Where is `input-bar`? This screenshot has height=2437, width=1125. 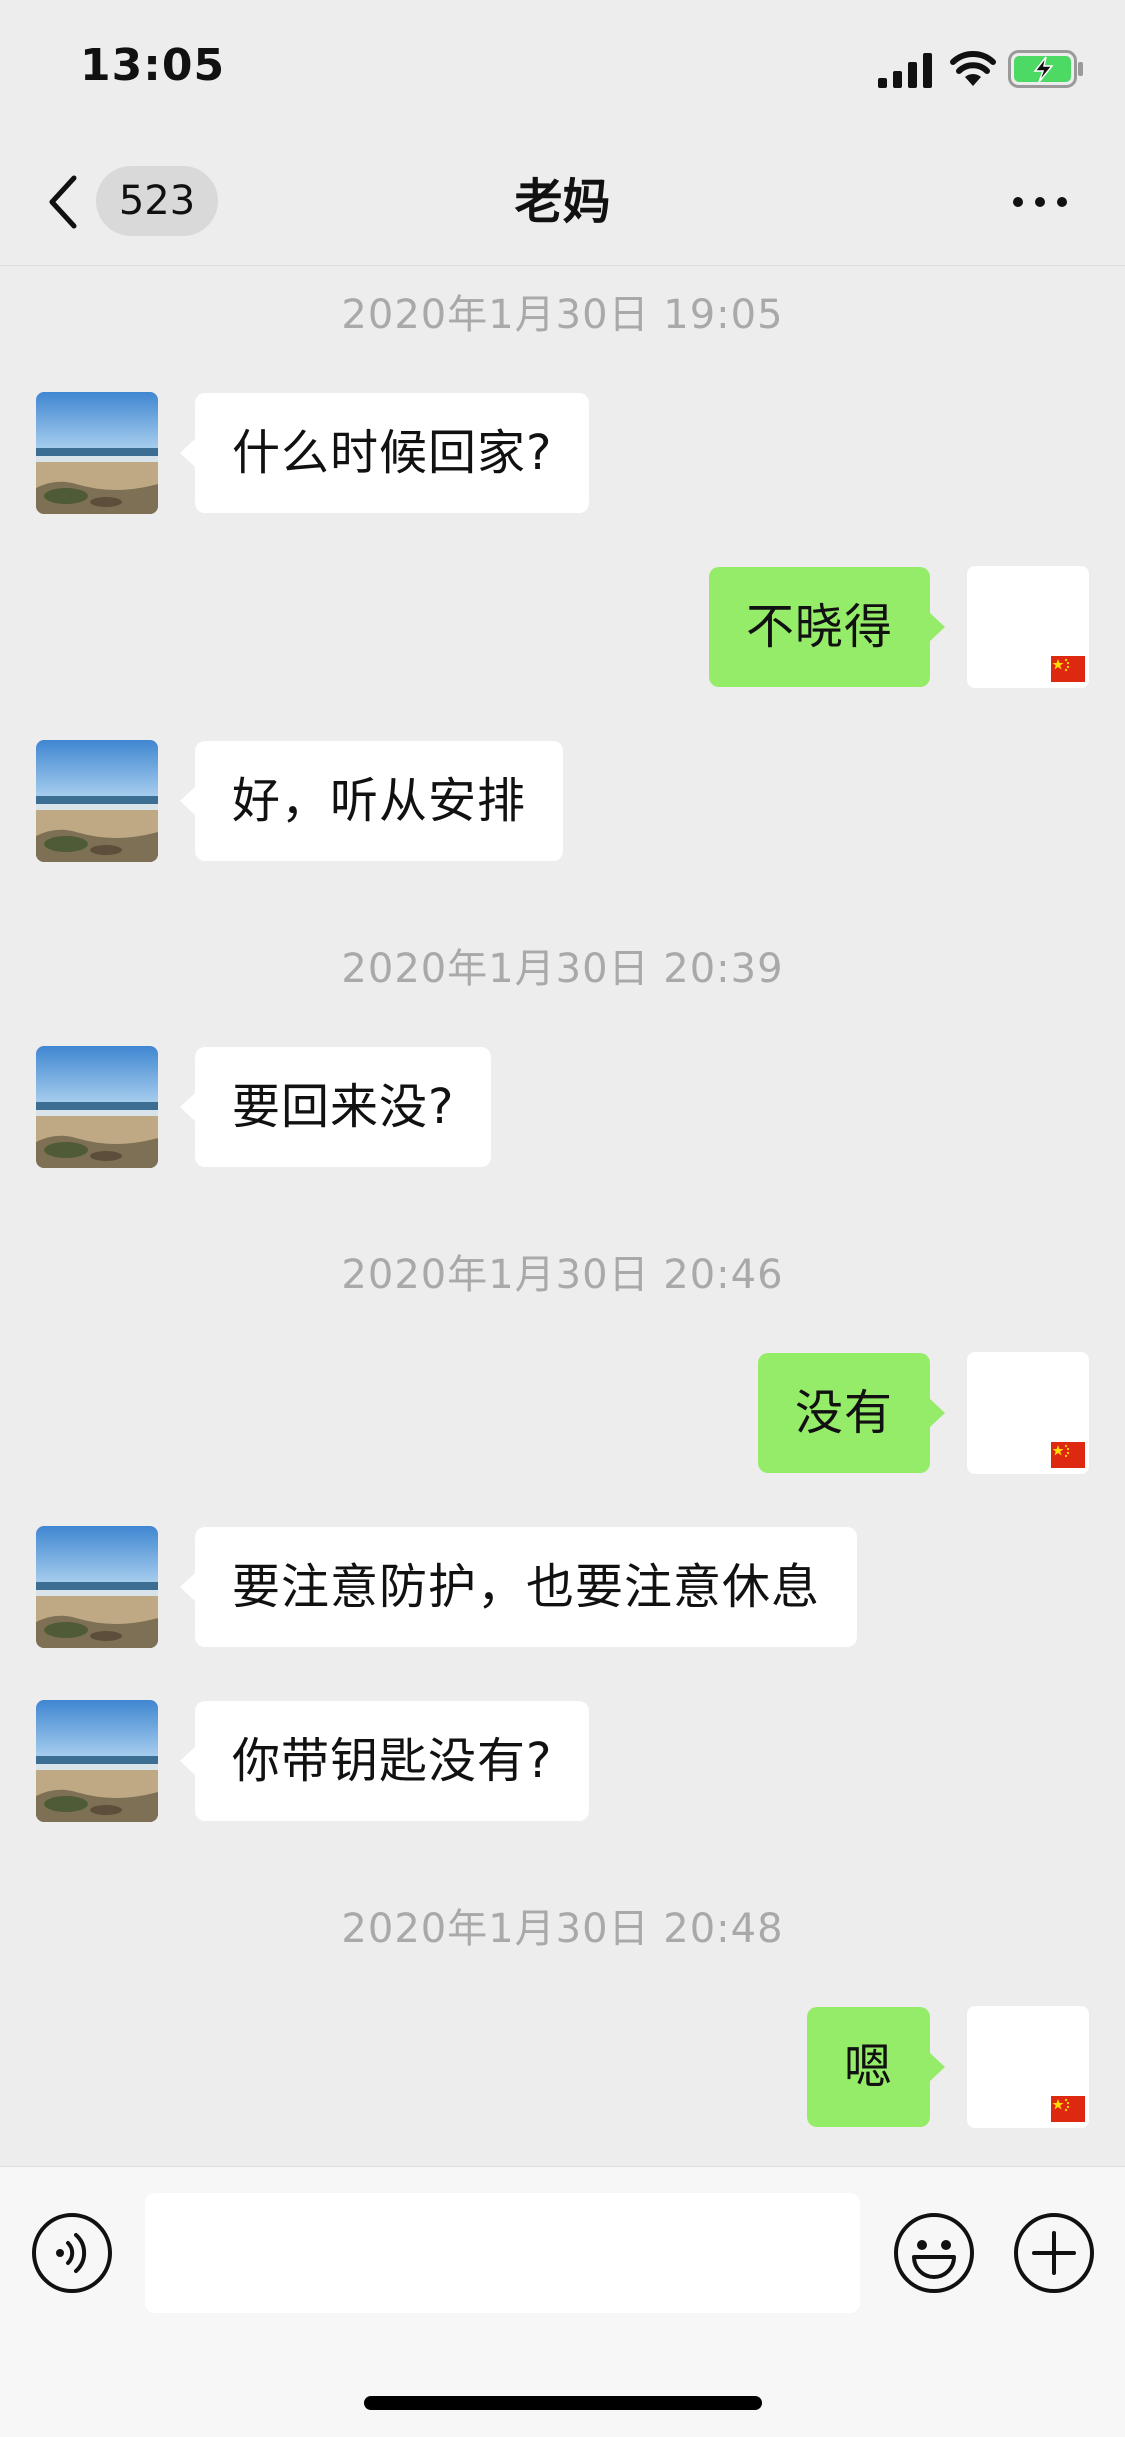
input-bar is located at coordinates (562, 2301).